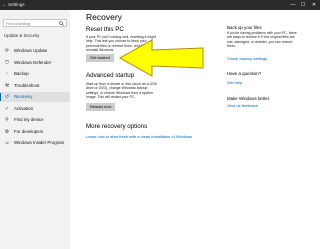 This screenshot has width=320, height=249. Describe the element at coordinates (248, 98) in the screenshot. I see `feedback-heading: Make Windows better` at that location.